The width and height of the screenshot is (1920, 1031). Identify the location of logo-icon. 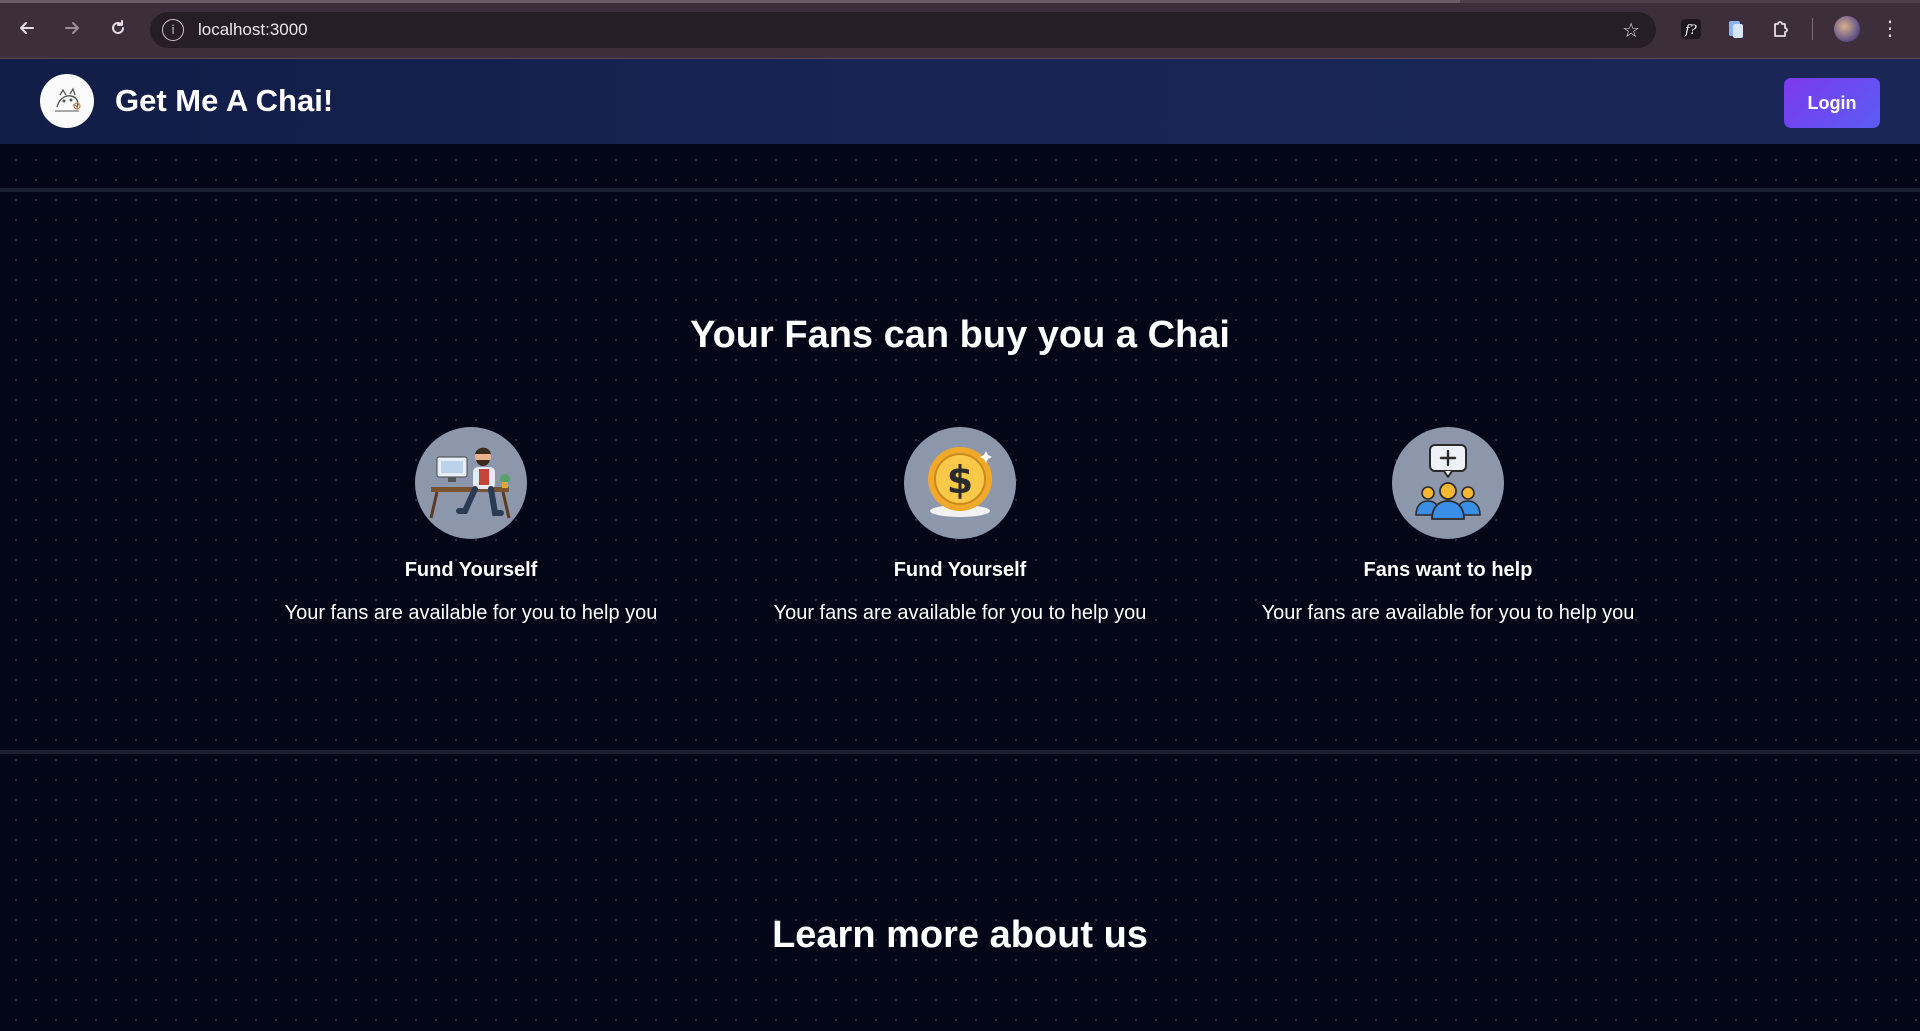
(67, 101).